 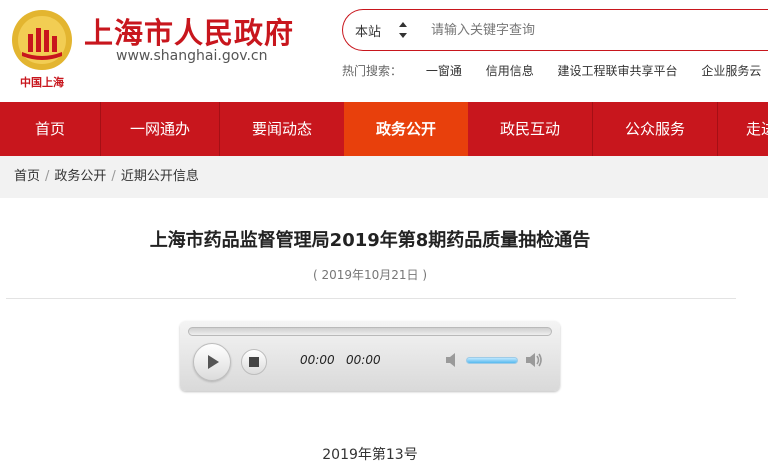 I want to click on nav-item-home: 首页, so click(x=50, y=129).